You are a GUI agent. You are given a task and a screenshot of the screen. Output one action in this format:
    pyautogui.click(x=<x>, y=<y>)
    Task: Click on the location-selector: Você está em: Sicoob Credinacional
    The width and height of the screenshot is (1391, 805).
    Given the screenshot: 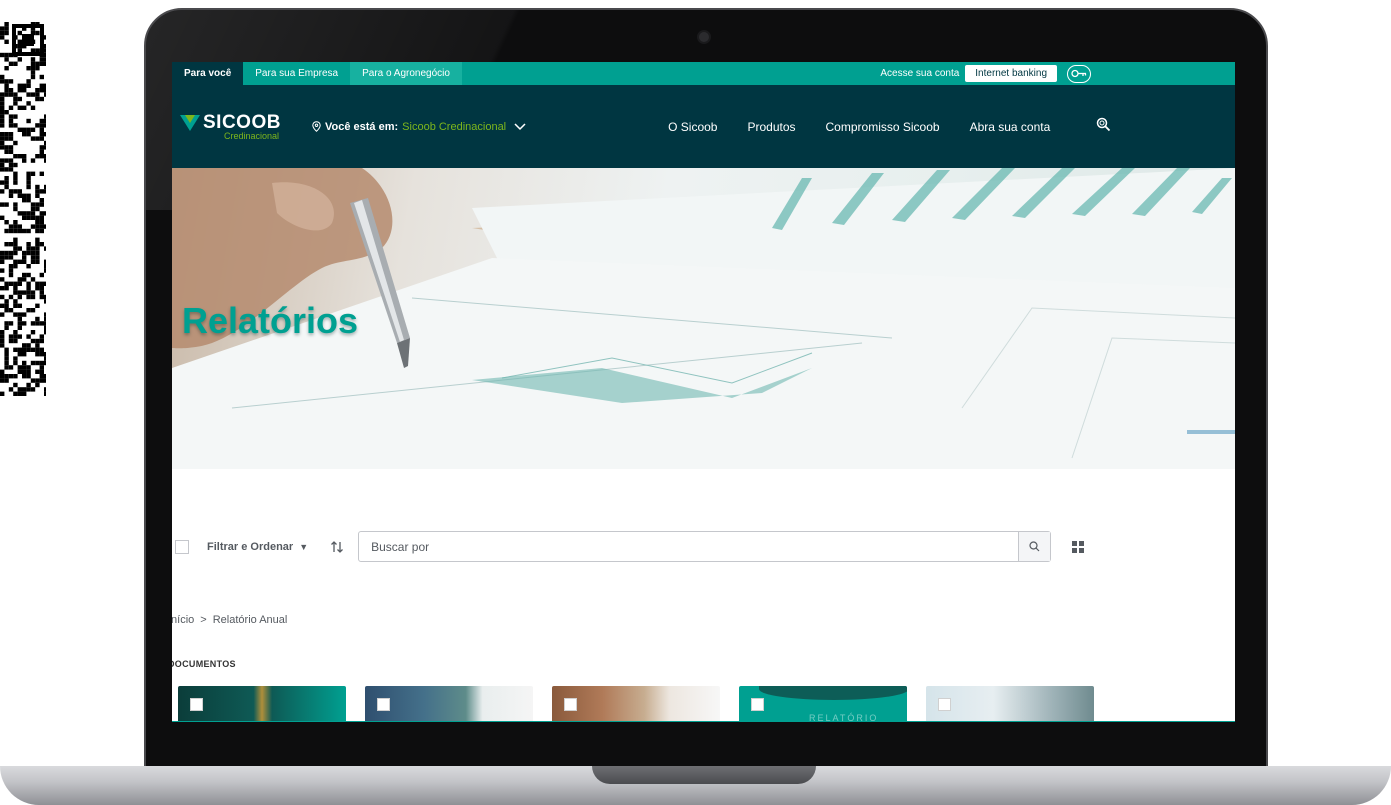 What is the action you would take?
    pyautogui.click(x=419, y=127)
    